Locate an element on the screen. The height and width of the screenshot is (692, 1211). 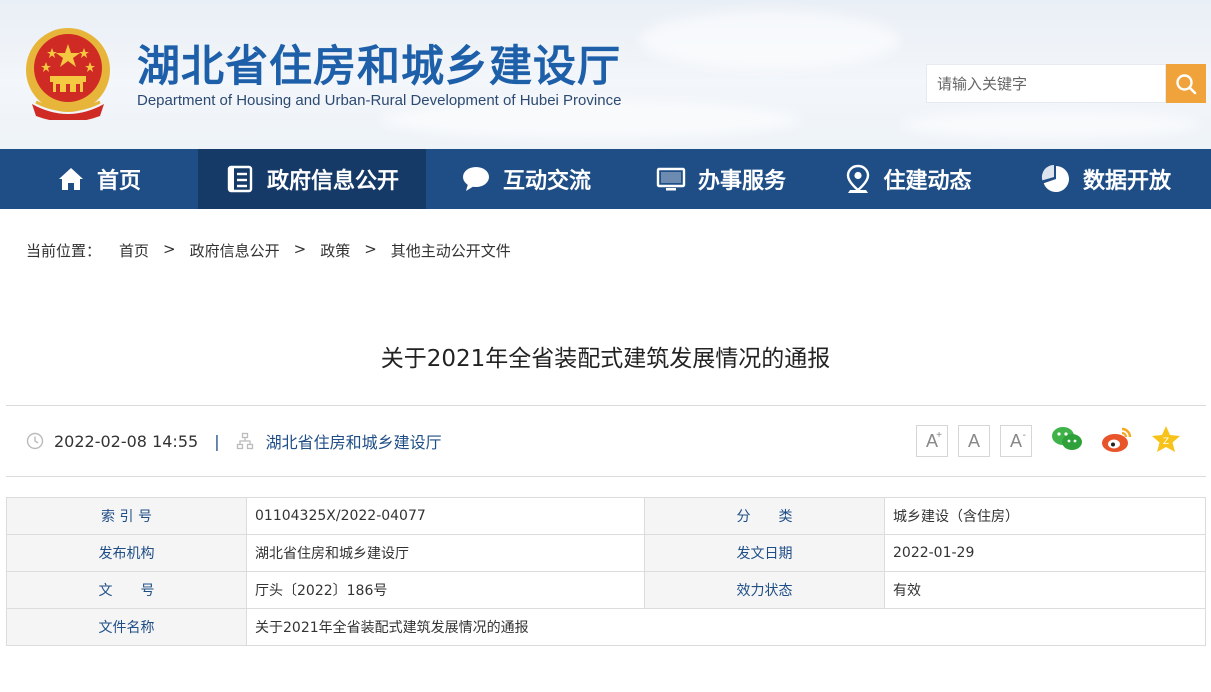
nav-item-label: 办事服务 is located at coordinates (741, 181).